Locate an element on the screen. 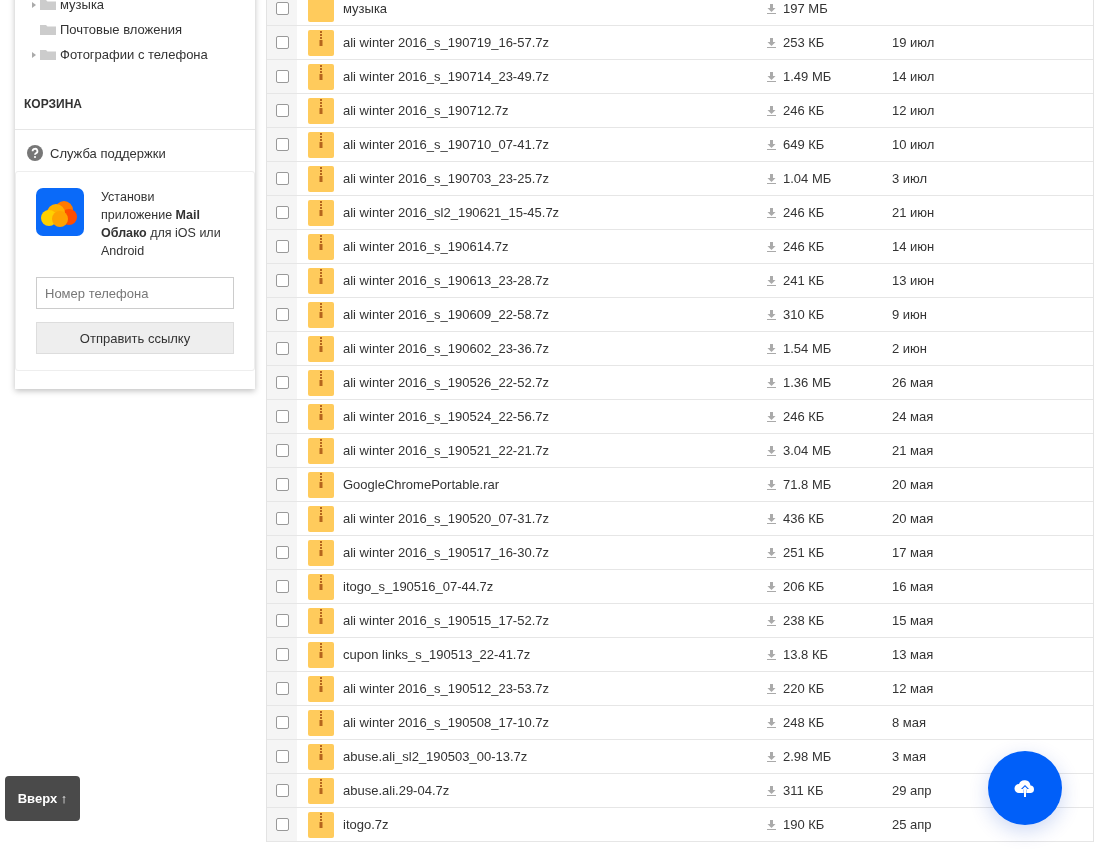 The width and height of the screenshot is (1101, 852). file-name: ali winter 2016_s_190703_23-25.7z is located at coordinates (543, 178).